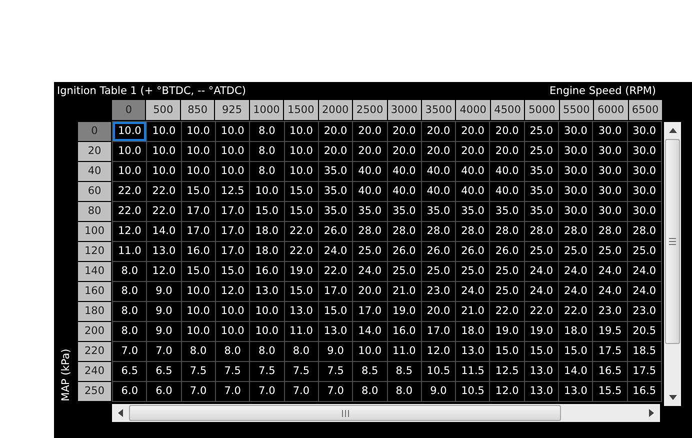  Describe the element at coordinates (94, 151) in the screenshot. I see `row-header: 20` at that location.